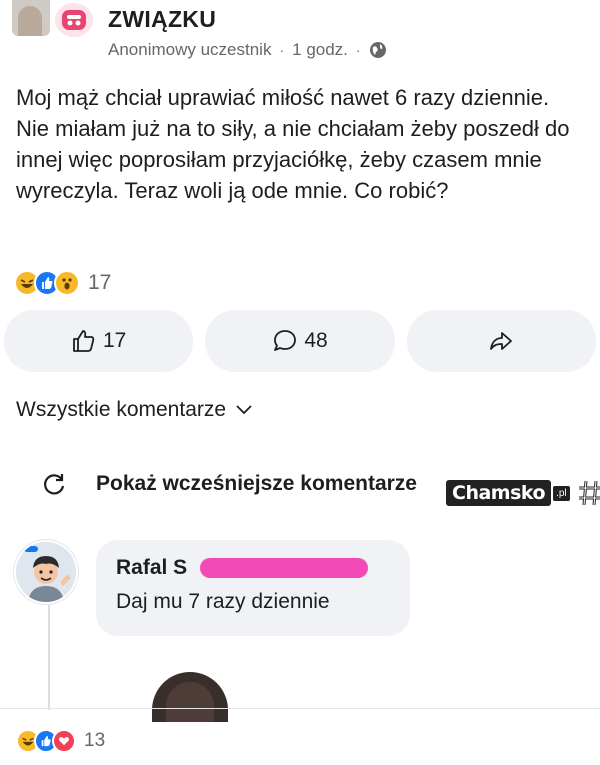 This screenshot has height=765, width=600. Describe the element at coordinates (121, 409) in the screenshot. I see `comments-filter-label: Wszystkie komentarze` at that location.